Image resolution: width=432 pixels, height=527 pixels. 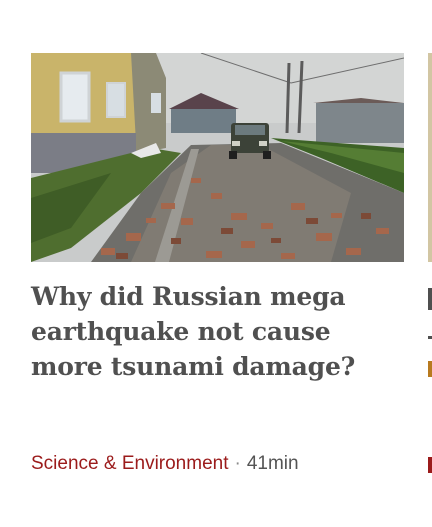 What do you see at coordinates (130, 463) in the screenshot?
I see `topic-link: Science & Environment` at bounding box center [130, 463].